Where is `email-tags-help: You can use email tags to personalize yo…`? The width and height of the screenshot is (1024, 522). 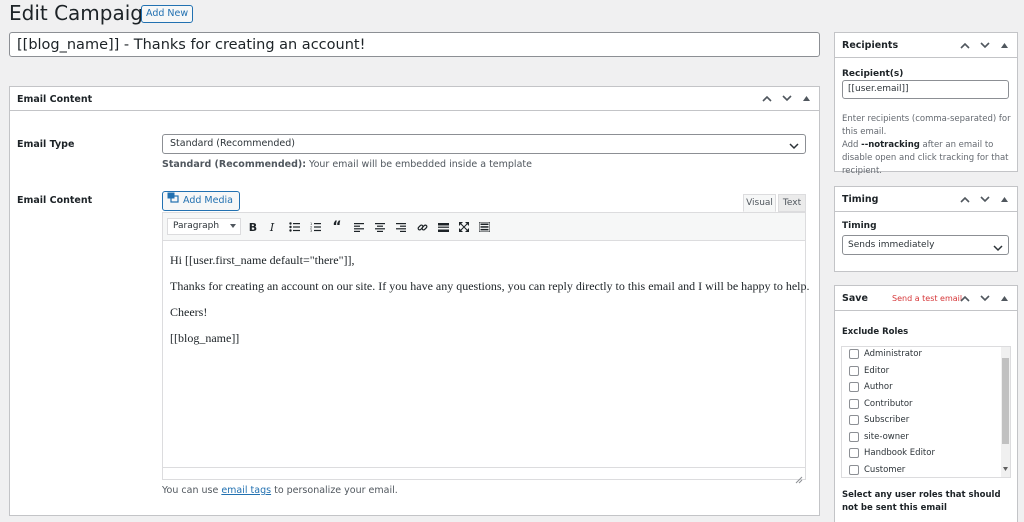 email-tags-help: You can use email tags to personalize yo… is located at coordinates (280, 490).